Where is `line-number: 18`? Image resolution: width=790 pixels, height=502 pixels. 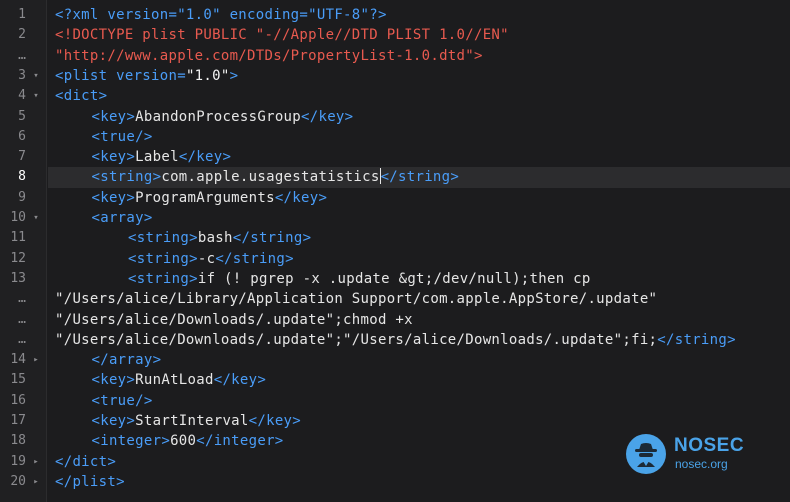 line-number: 18 is located at coordinates (18, 441).